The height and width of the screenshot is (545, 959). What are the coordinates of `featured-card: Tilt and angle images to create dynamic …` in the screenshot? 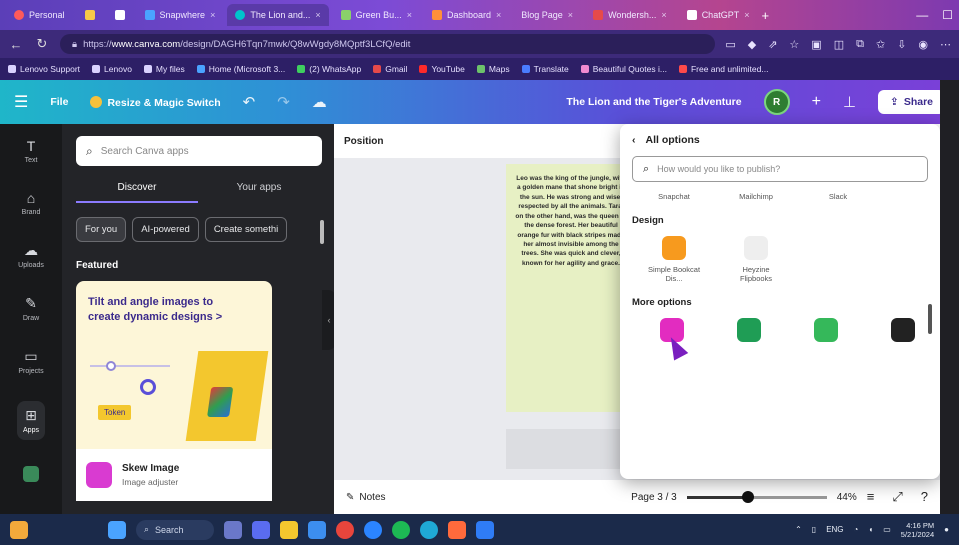 It's located at (174, 365).